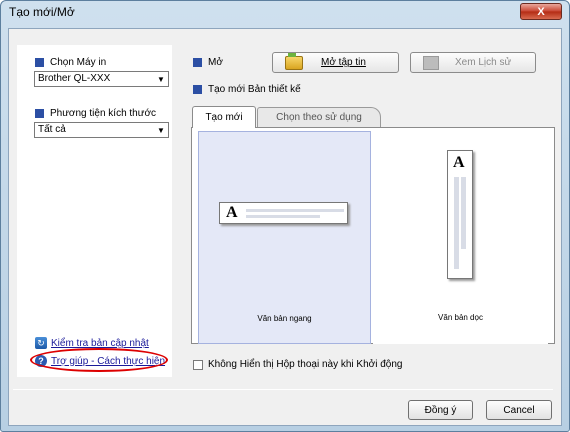  Describe the element at coordinates (284, 318) in the screenshot. I see `horizontal-text-label: Văn bản ngang` at that location.